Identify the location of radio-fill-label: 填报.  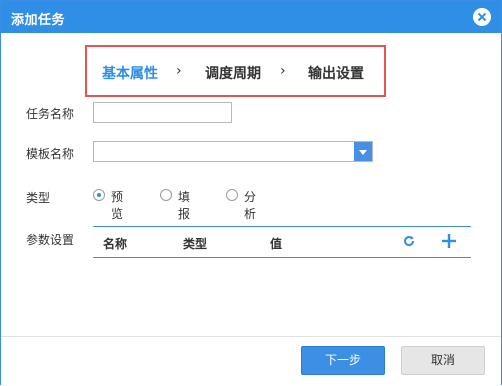
(184, 205).